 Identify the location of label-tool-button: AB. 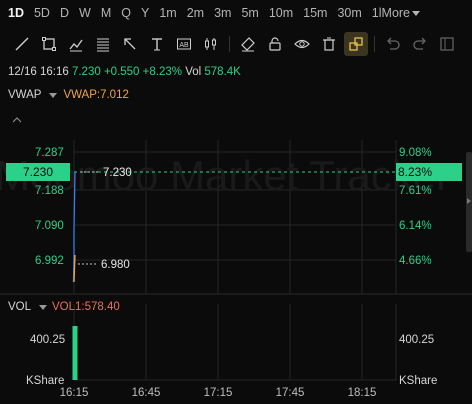
(184, 44).